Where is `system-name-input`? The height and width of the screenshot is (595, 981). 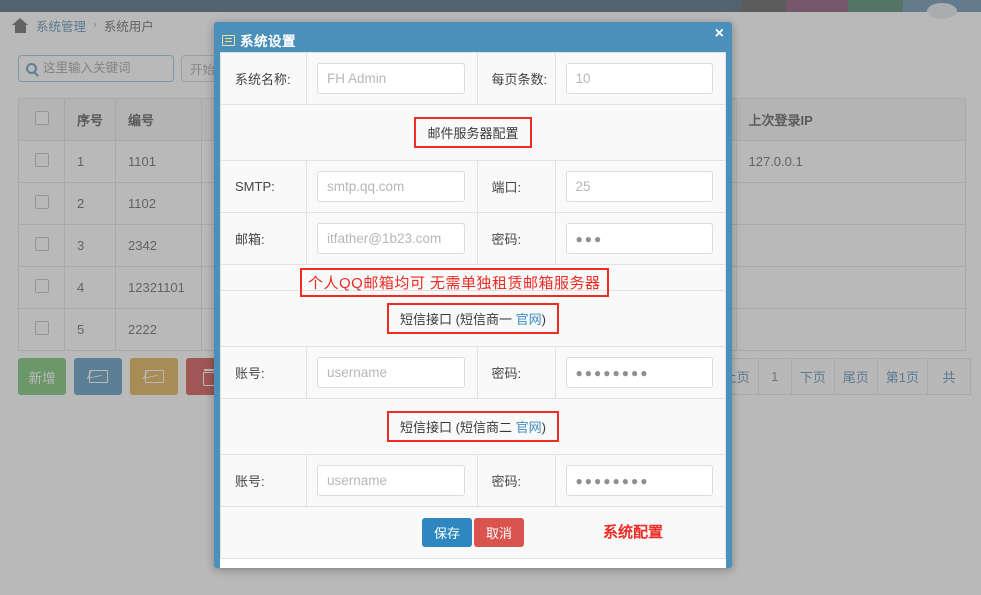
system-name-input is located at coordinates (391, 78).